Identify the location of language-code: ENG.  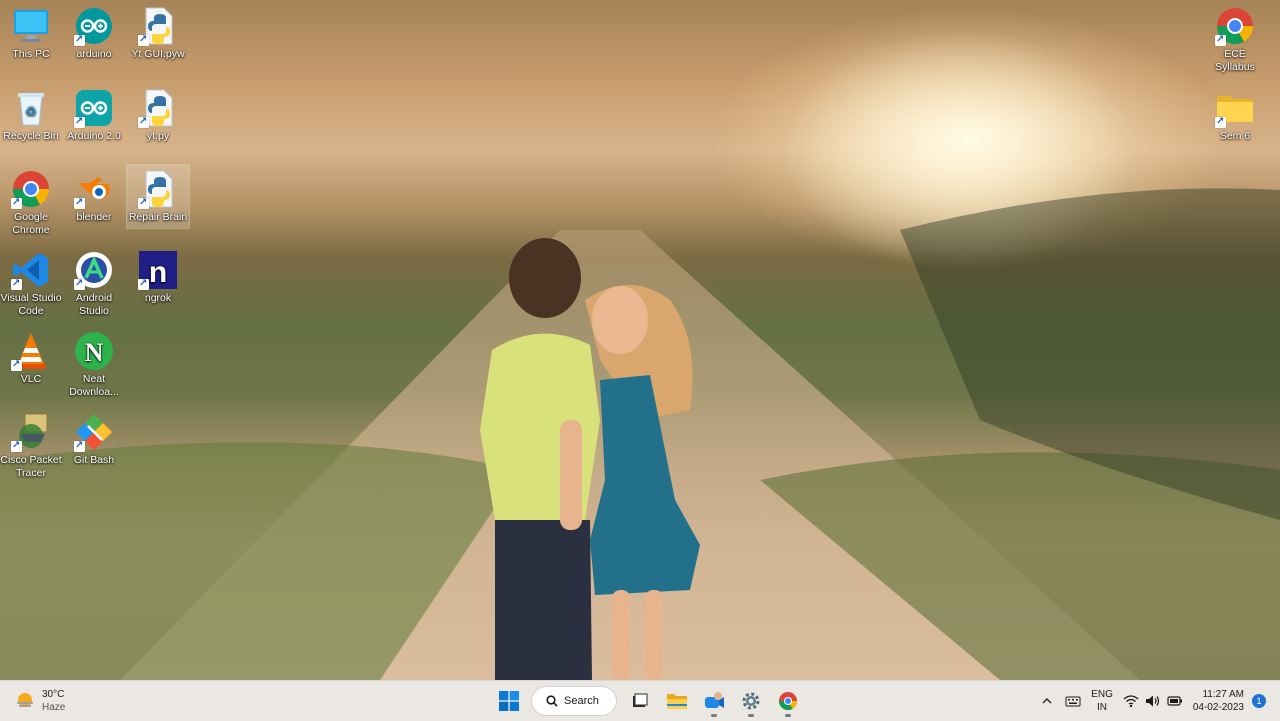
(1102, 694).